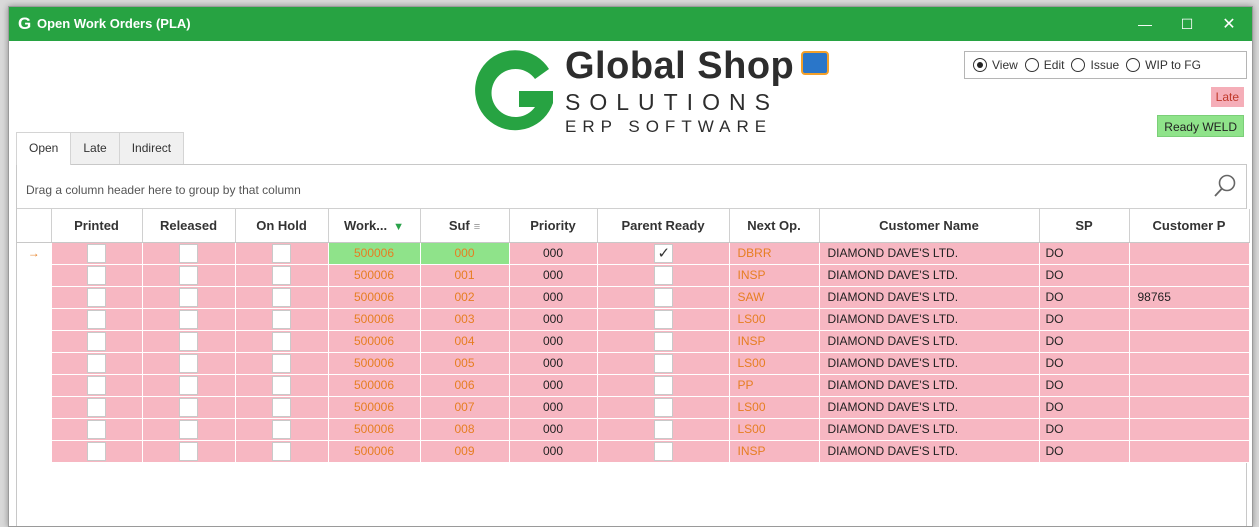 The image size is (1259, 527). I want to click on column-header-next-op: Next Op., so click(774, 226).